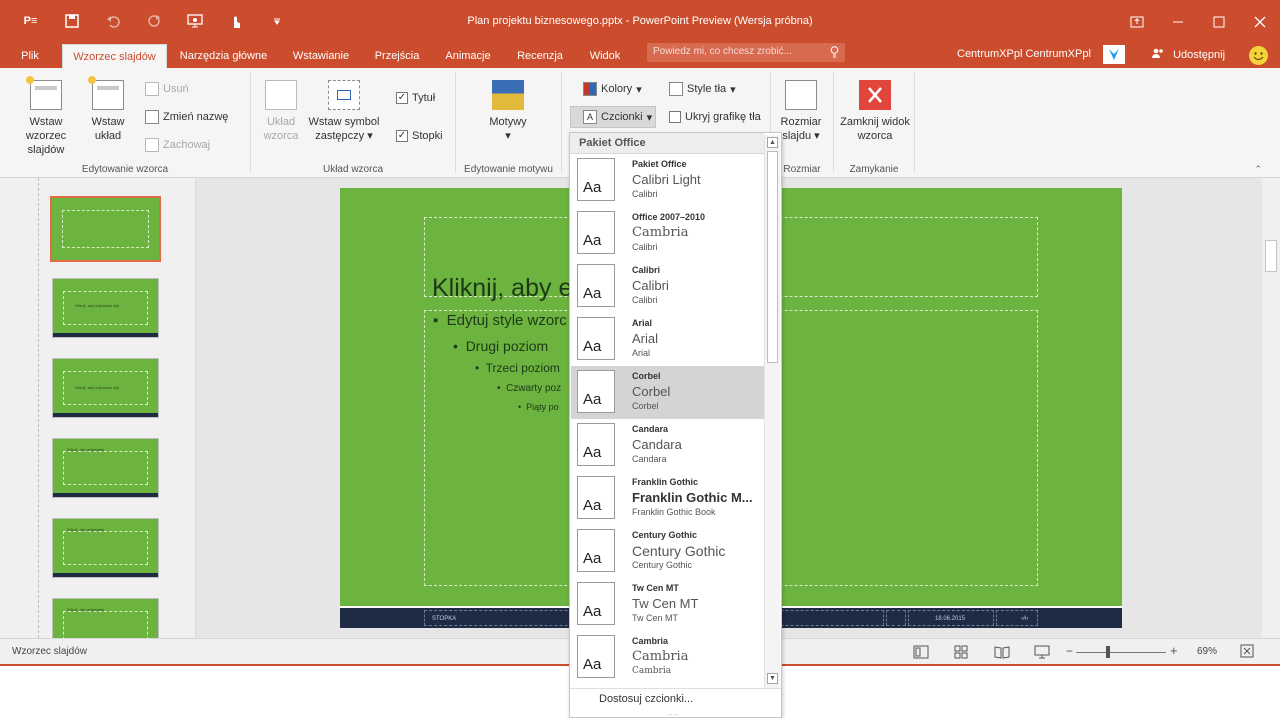 This screenshot has height=718, width=1280. I want to click on fonts-scroll-thumb, so click(772, 257).